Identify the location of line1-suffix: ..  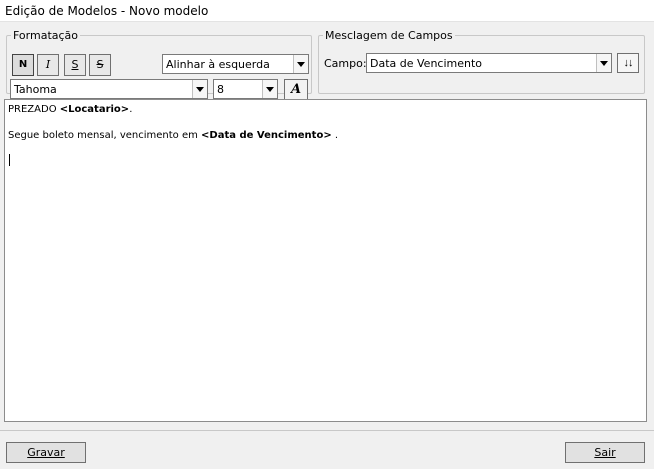
(131, 109).